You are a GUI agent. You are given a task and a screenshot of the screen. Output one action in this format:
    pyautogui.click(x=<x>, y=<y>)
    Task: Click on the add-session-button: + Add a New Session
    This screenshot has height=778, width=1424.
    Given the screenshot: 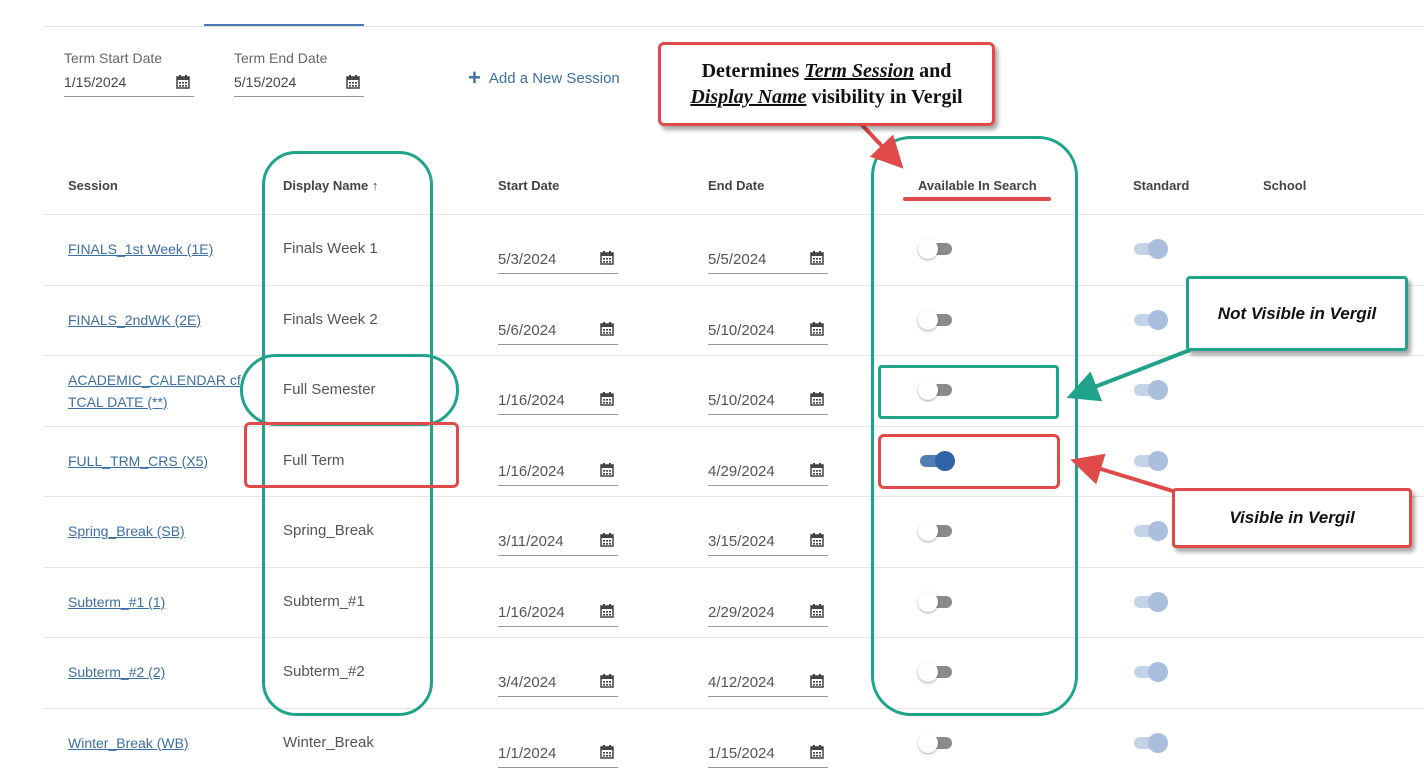 What is the action you would take?
    pyautogui.click(x=544, y=78)
    